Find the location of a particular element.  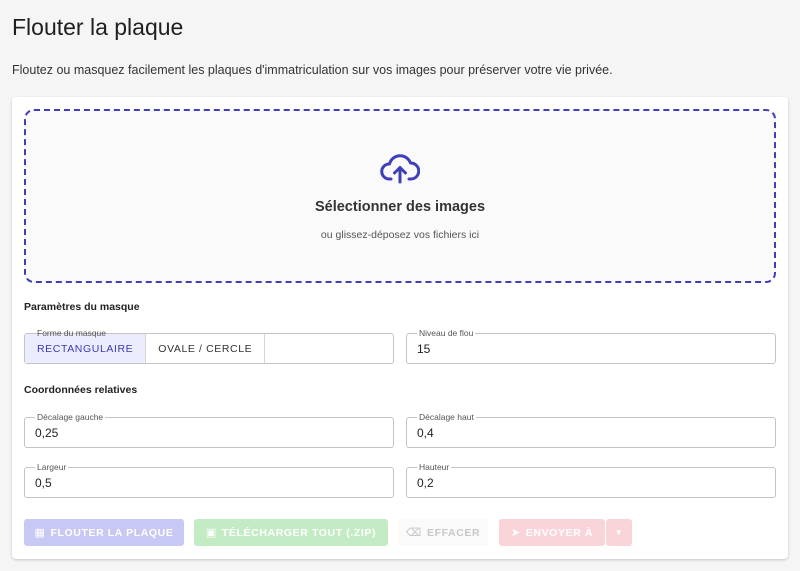

width-value: 0,5 is located at coordinates (43, 483).